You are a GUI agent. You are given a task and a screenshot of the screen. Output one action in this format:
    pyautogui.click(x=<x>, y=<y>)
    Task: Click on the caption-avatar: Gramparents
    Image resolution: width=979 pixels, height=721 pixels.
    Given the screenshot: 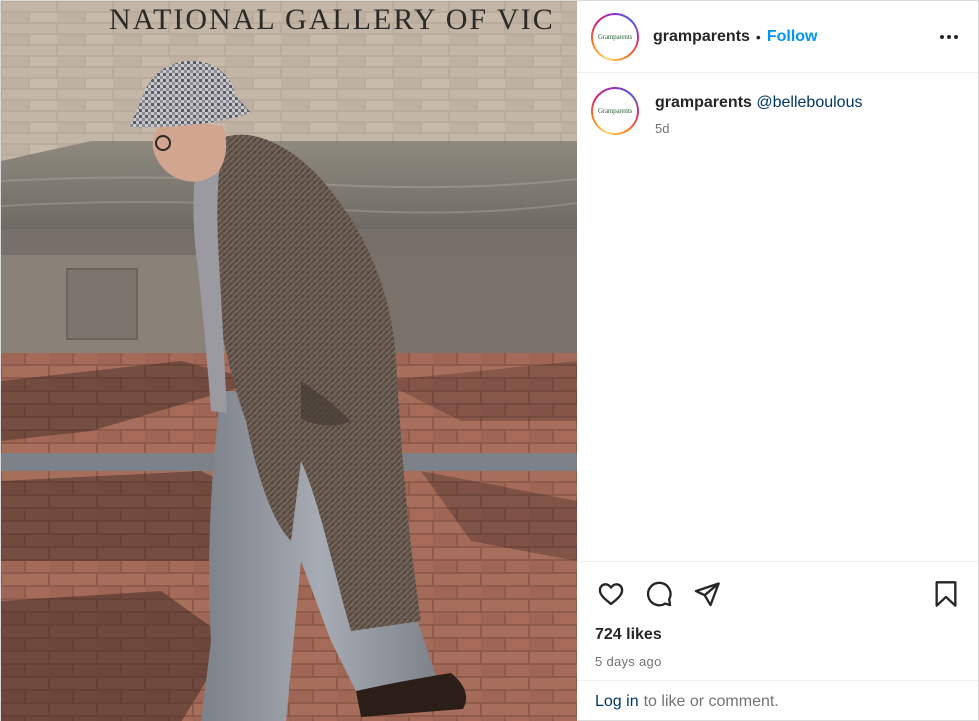 What is the action you would take?
    pyautogui.click(x=615, y=111)
    